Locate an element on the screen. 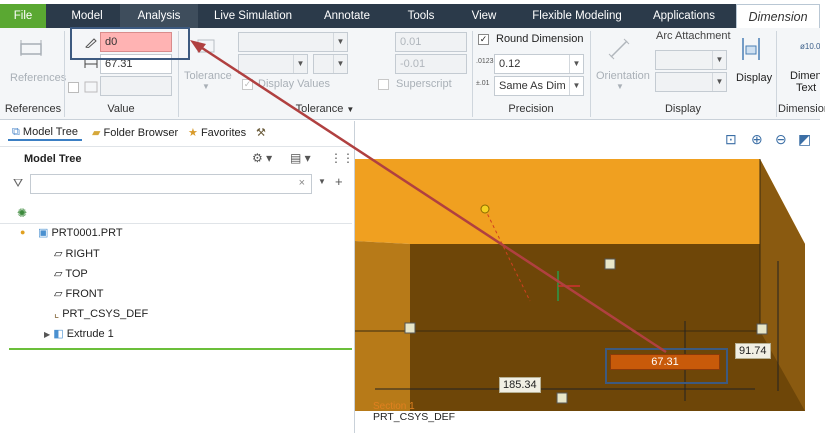 The width and height of the screenshot is (825, 436). part-icon: ▣ is located at coordinates (43, 233).